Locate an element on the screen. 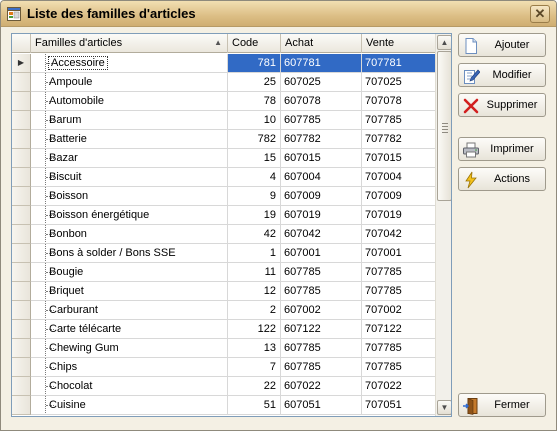 This screenshot has width=557, height=431. cell-famille: Biscuit is located at coordinates (129, 177).